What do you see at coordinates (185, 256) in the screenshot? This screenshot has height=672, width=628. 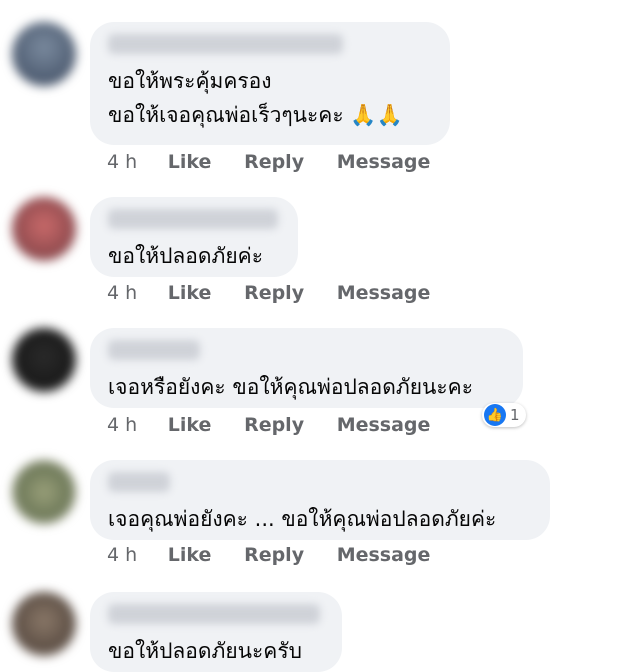 I see `comment-text-line: ขอให้ปลอดภัยค่ะ` at bounding box center [185, 256].